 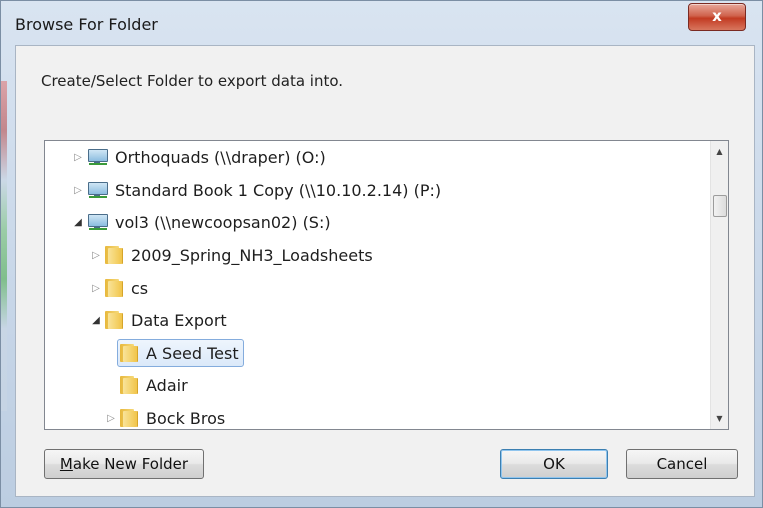 I want to click on tree-item-2009-spring: ▷ 2009_Spring_NH3_Loadsheets, so click(x=231, y=255).